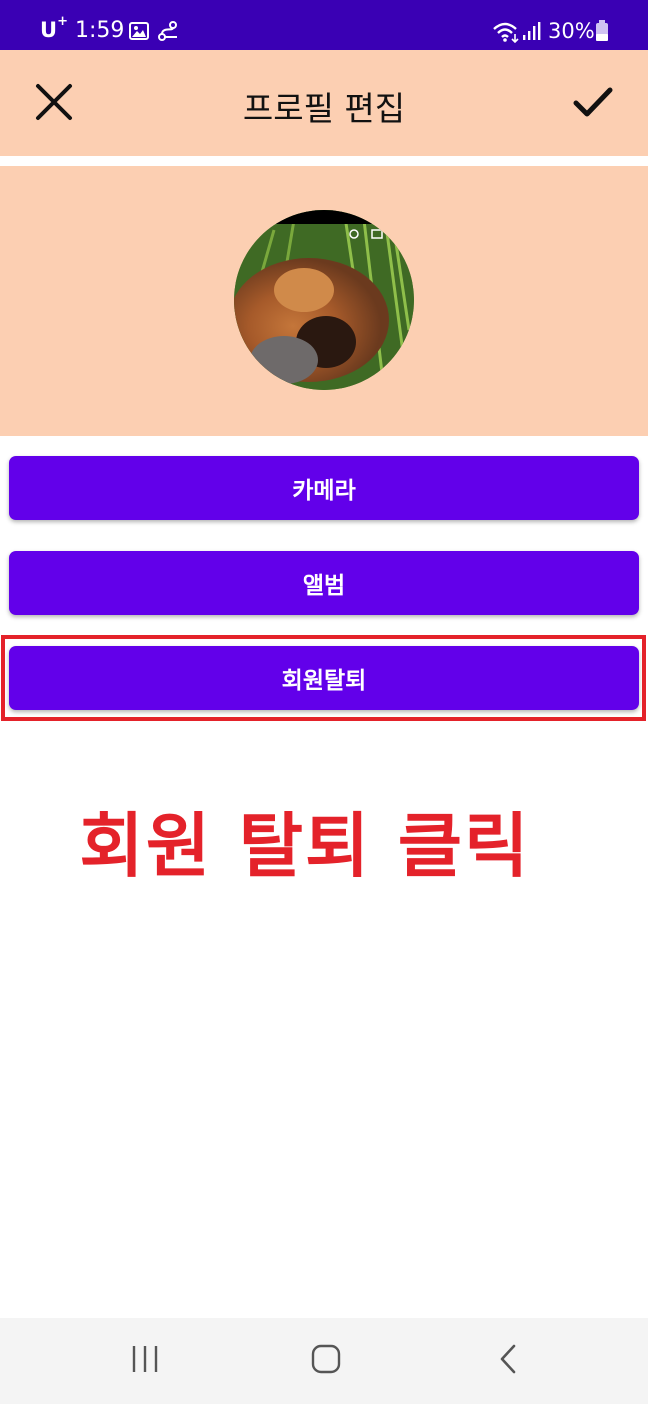 This screenshot has height=1404, width=648. I want to click on avatar, so click(324, 300).